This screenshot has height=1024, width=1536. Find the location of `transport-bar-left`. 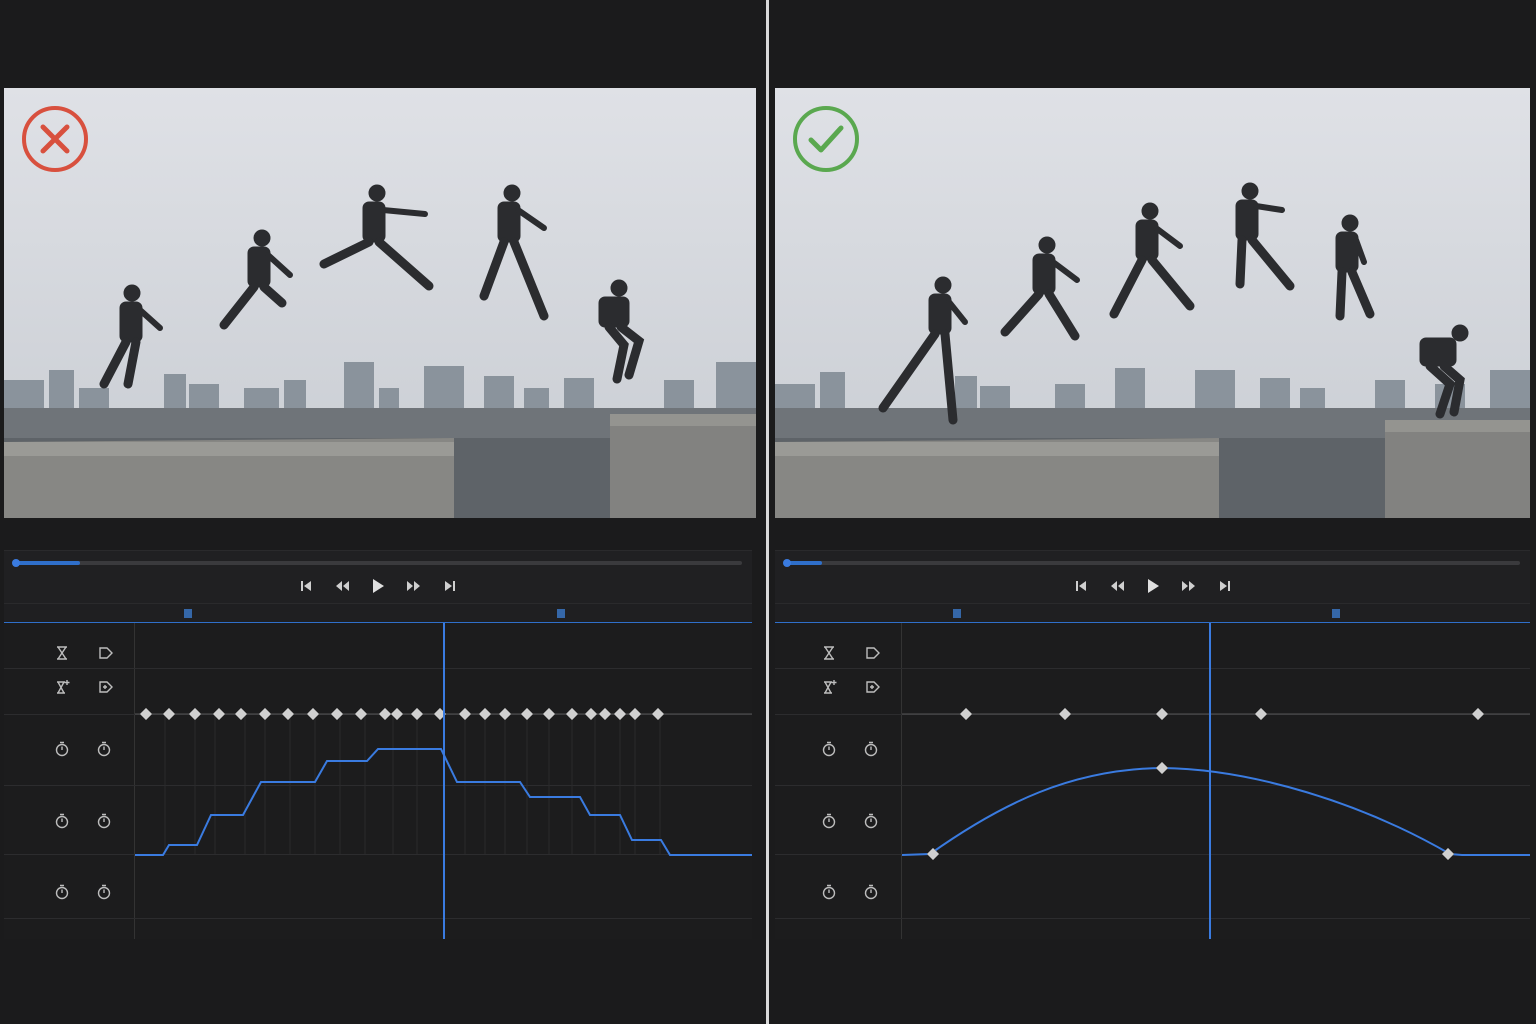

transport-bar-left is located at coordinates (378, 577).